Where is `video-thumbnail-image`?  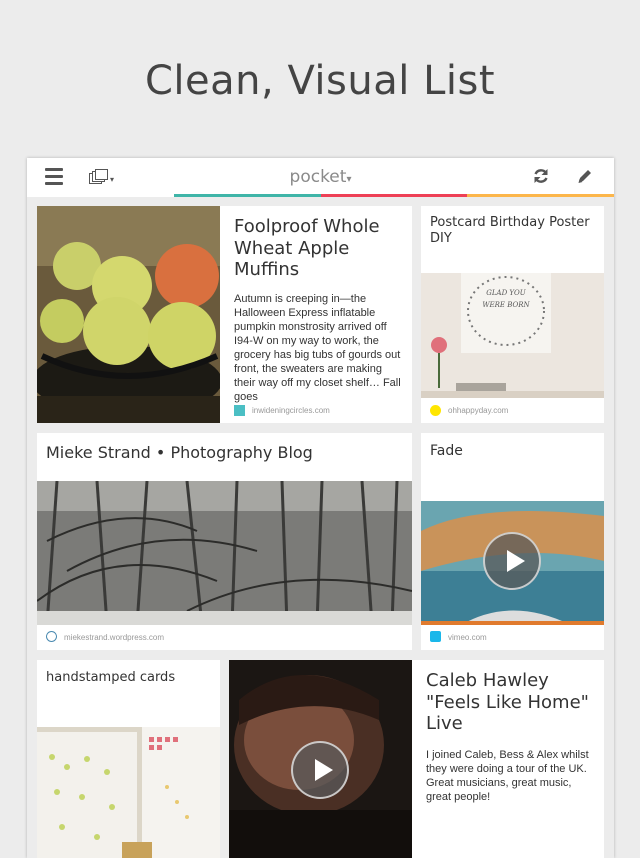 video-thumbnail-image is located at coordinates (512, 563).